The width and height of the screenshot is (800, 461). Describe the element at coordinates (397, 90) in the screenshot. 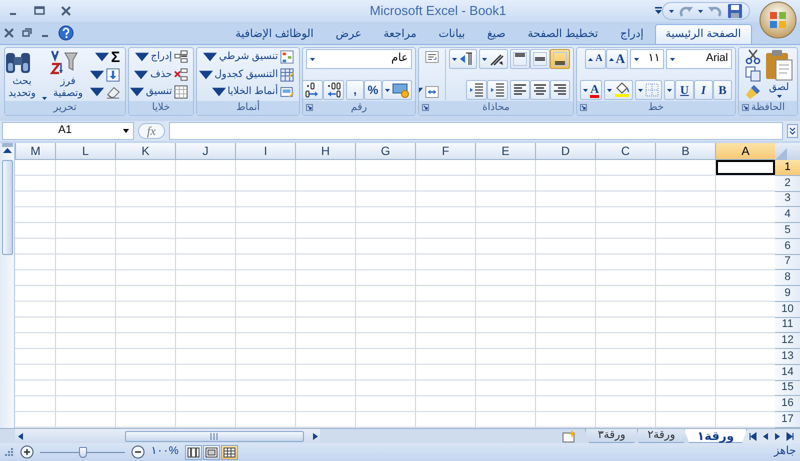

I see `currency-button` at that location.